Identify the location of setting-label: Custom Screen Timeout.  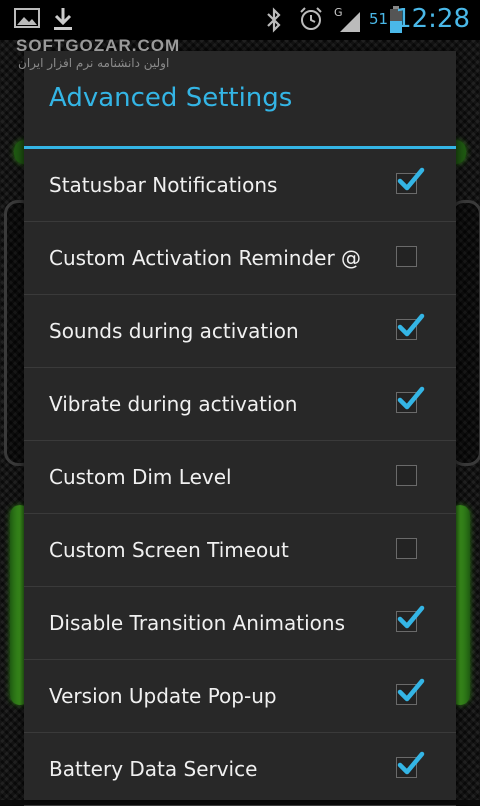
(169, 550).